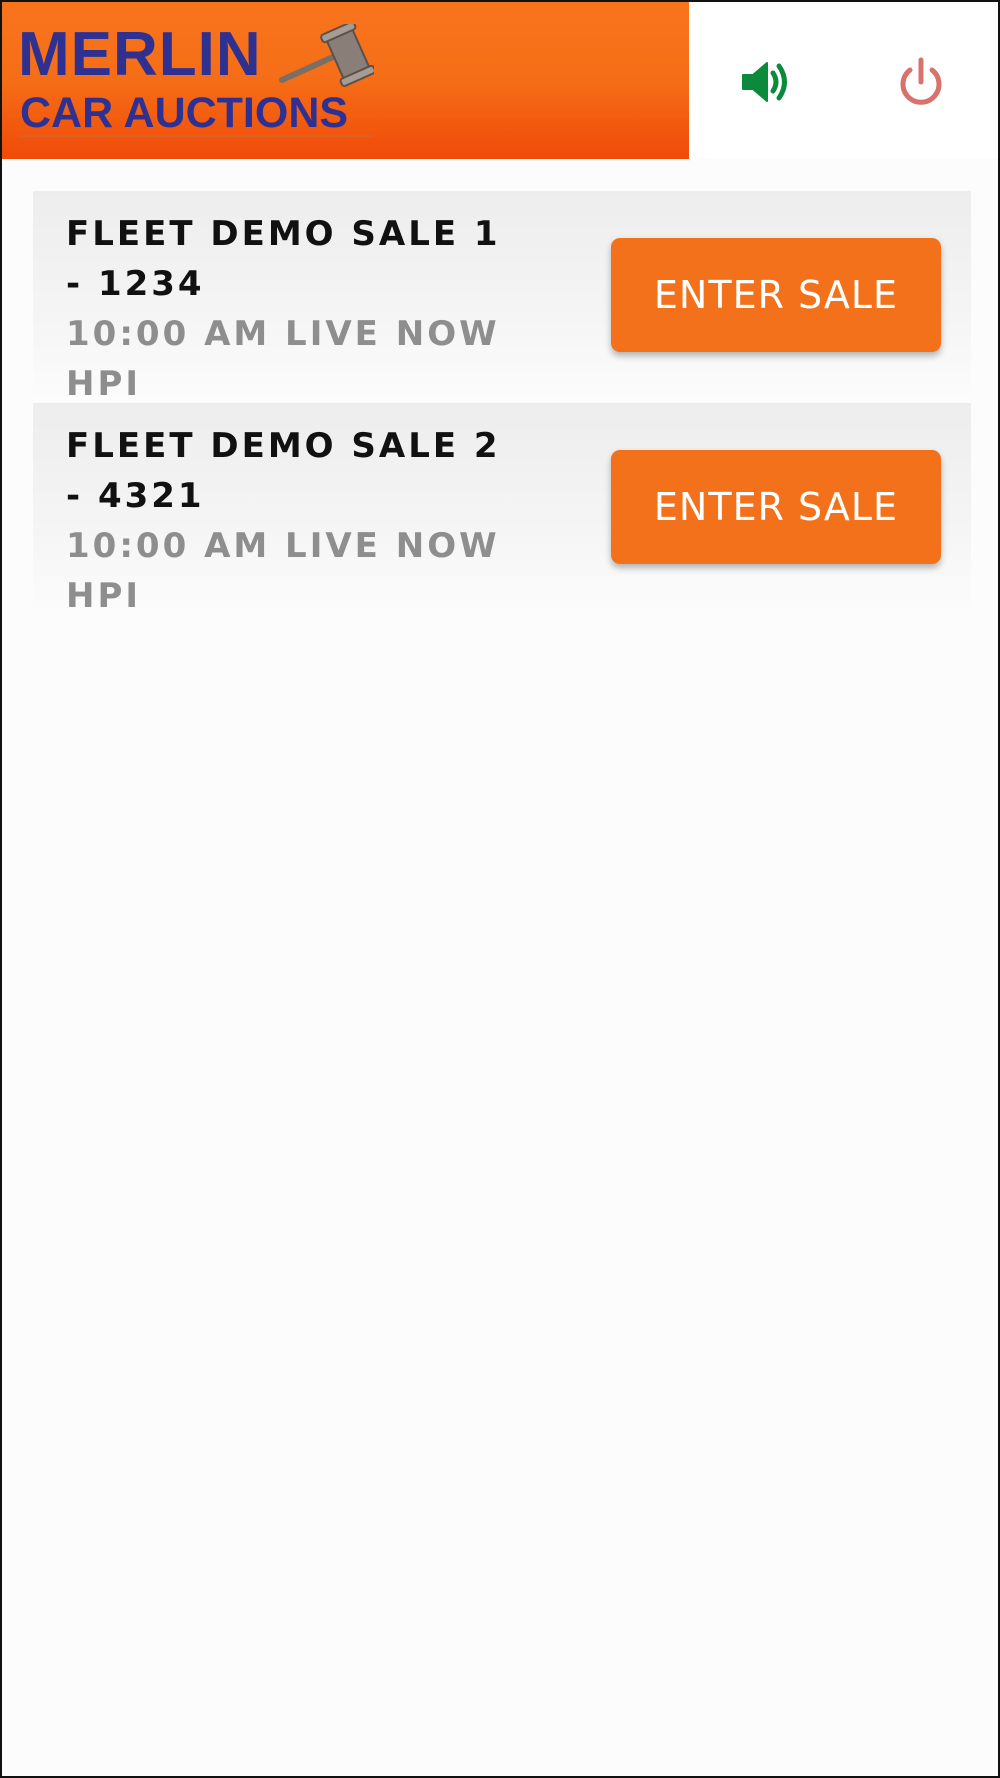 Image resolution: width=1000 pixels, height=1778 pixels. I want to click on header: MERLIN CAR AUCTIONS, so click(500, 80).